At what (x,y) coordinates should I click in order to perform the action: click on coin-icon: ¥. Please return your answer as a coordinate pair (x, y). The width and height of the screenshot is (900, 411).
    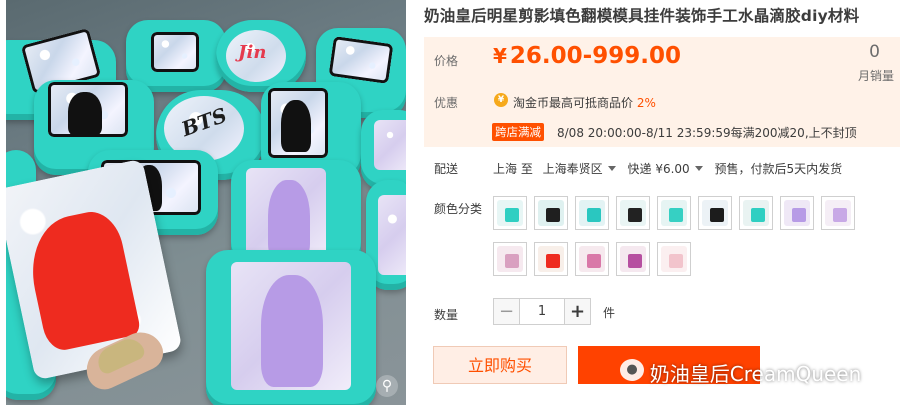
    Looking at the image, I should click on (501, 100).